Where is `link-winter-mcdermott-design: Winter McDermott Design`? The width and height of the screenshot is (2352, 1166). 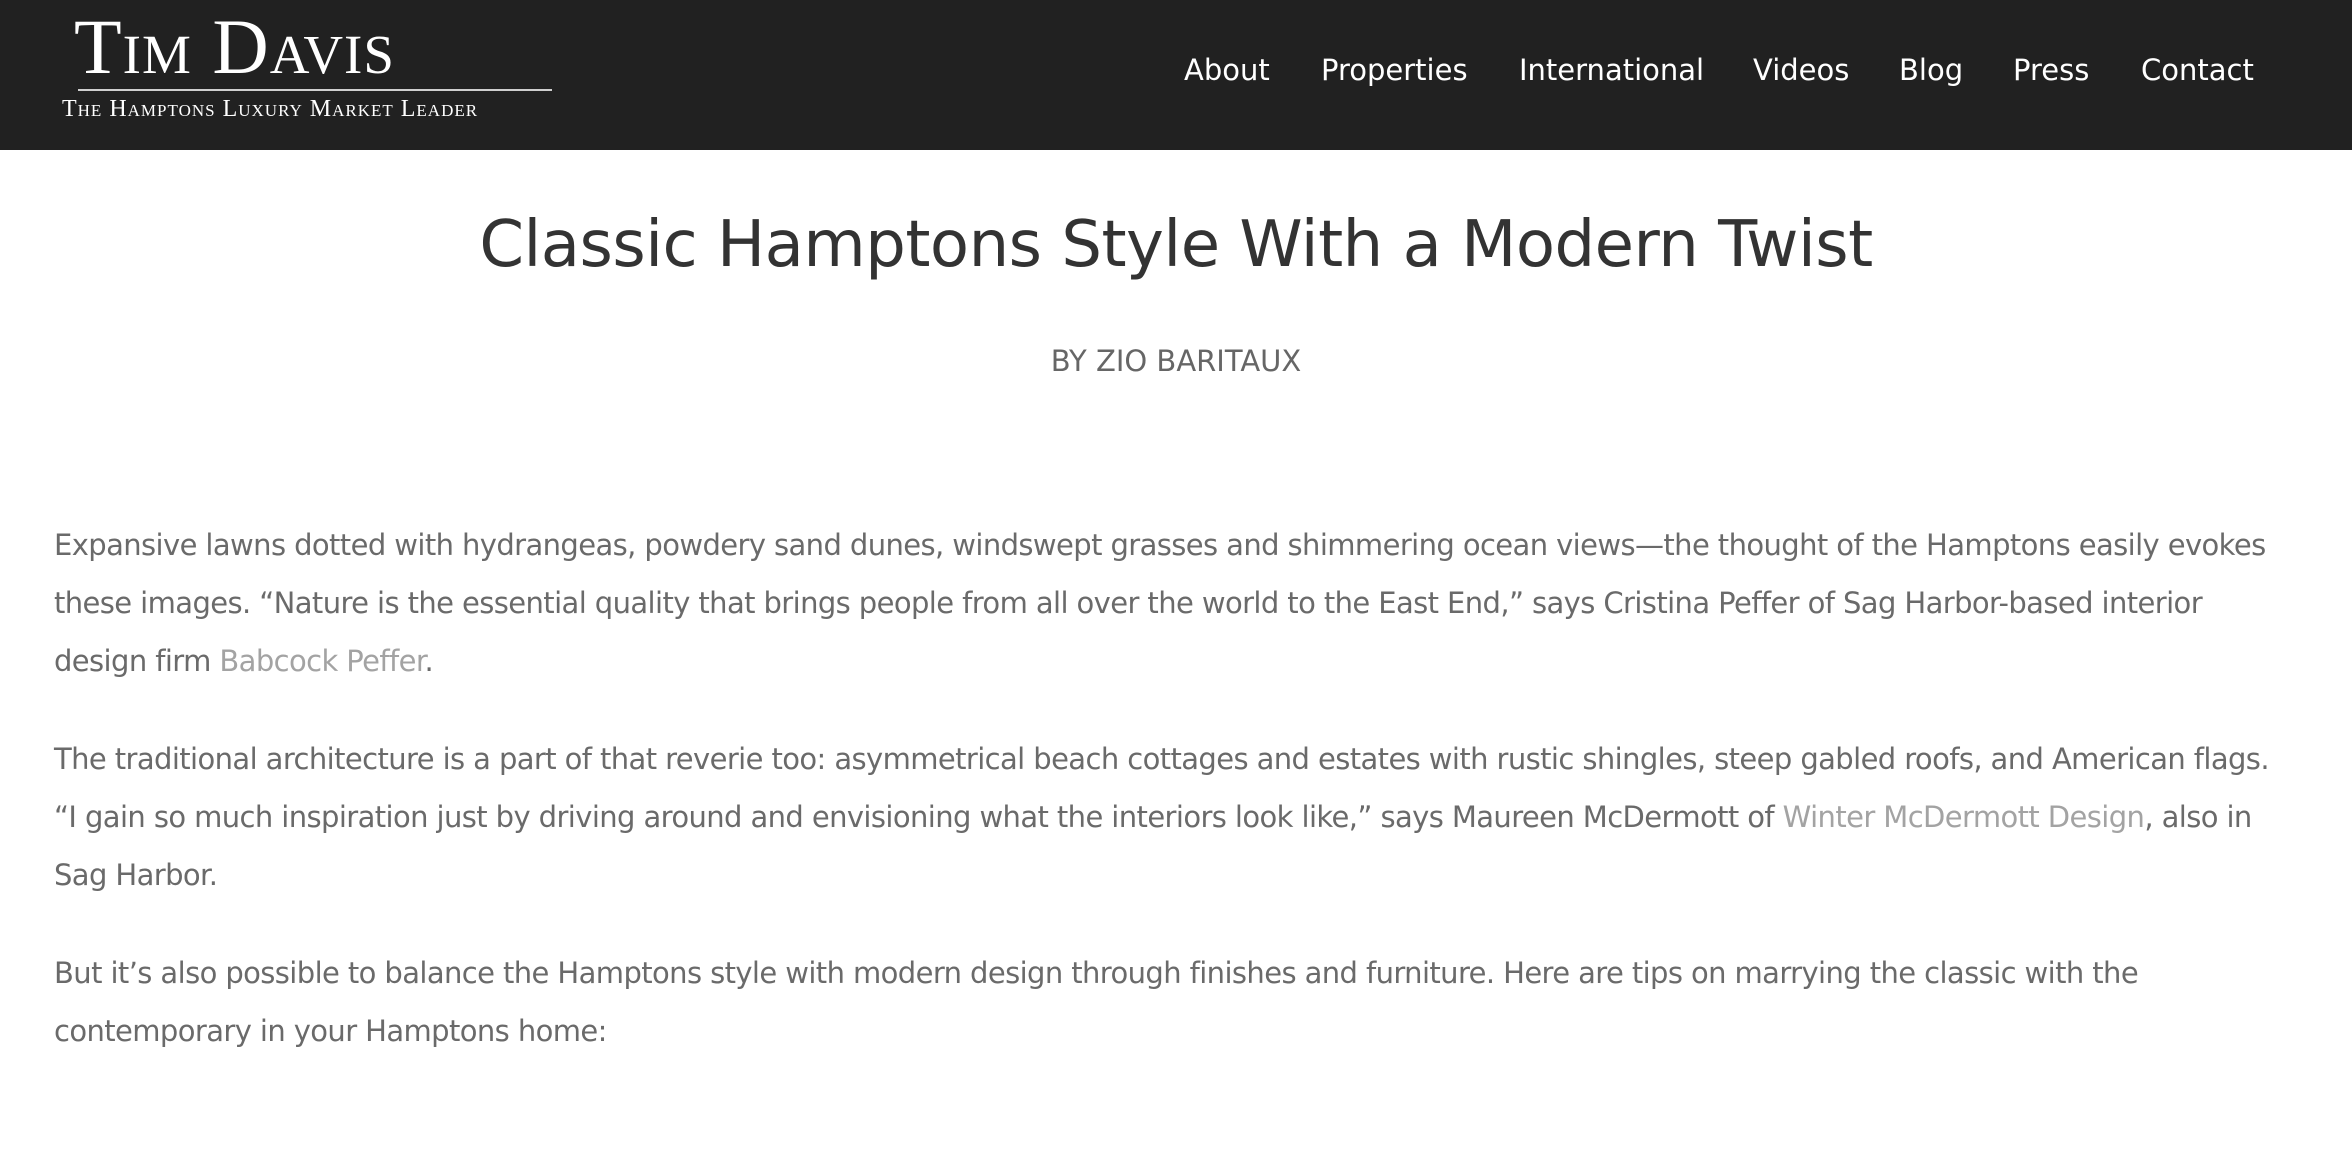
link-winter-mcdermott-design: Winter McDermott Design is located at coordinates (1964, 817).